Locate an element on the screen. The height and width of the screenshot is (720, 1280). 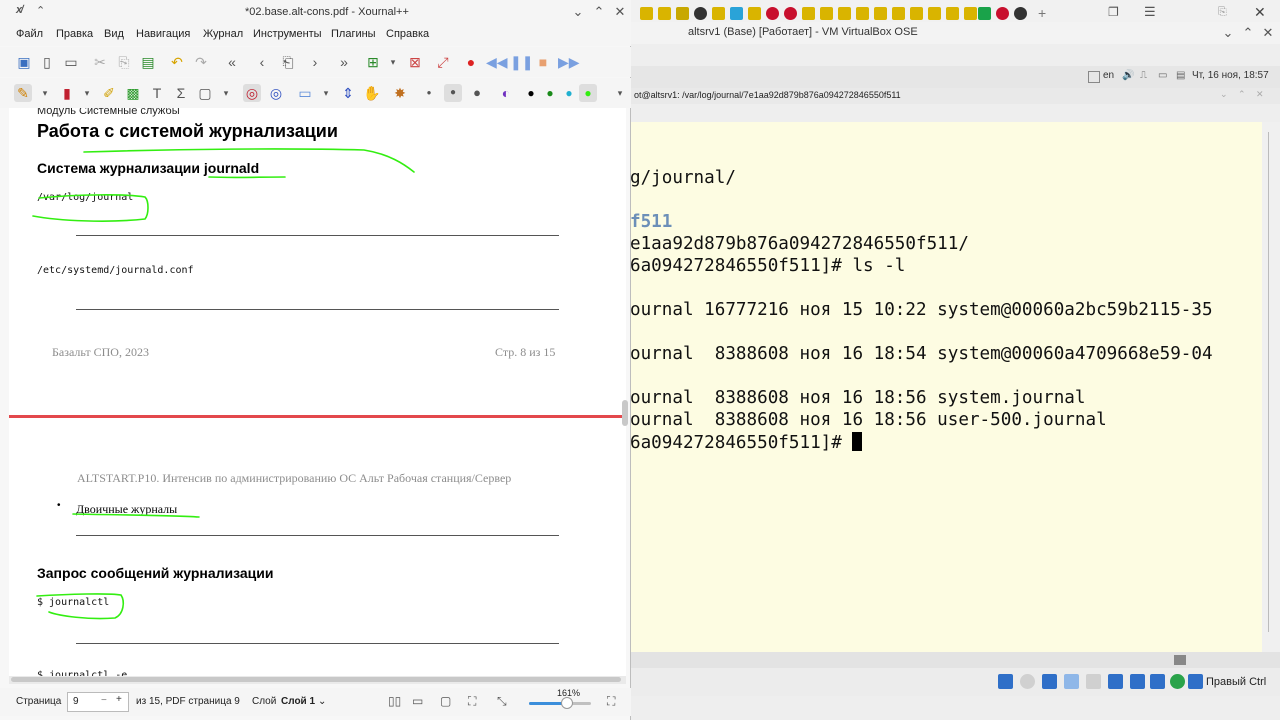
hdd-icon is located at coordinates (1005, 681).